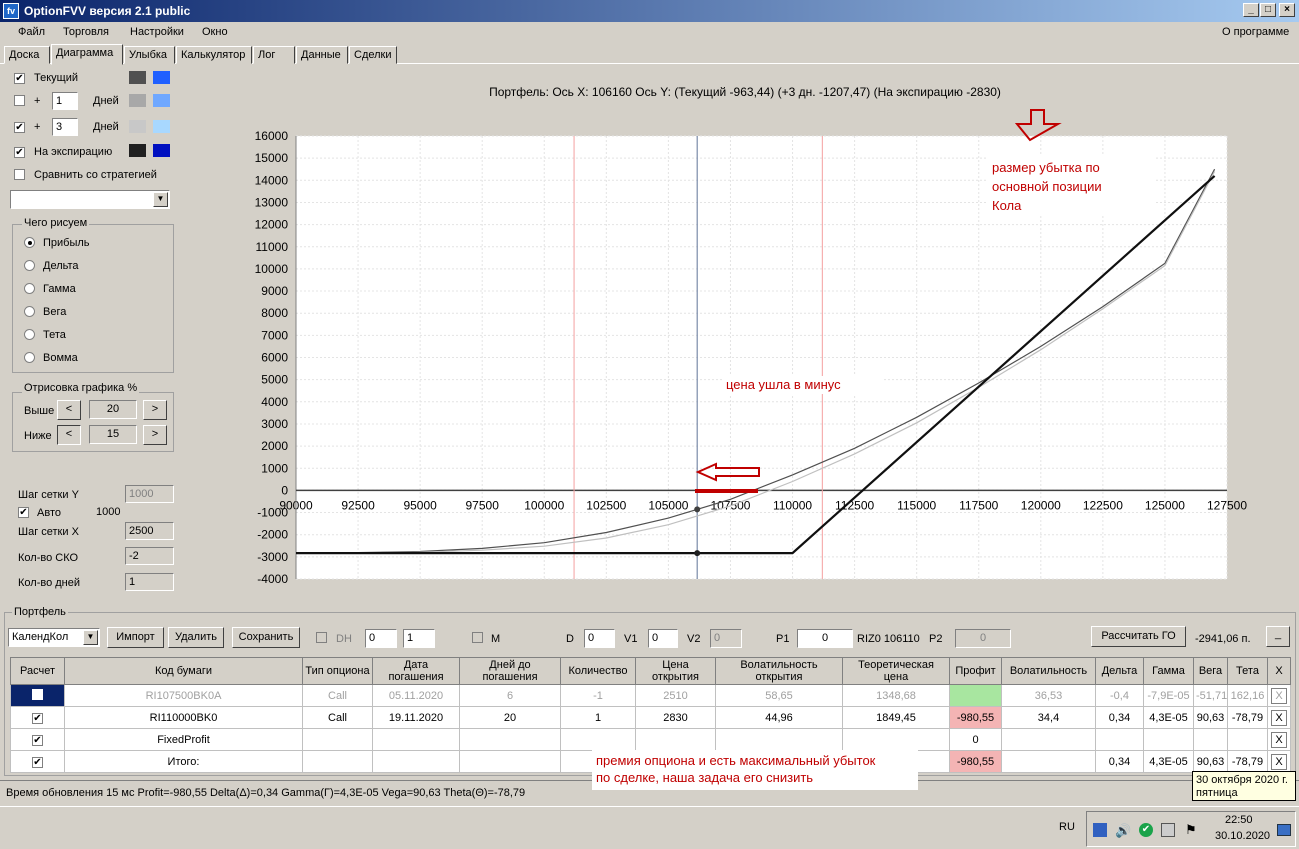 The image size is (1299, 849). Describe the element at coordinates (65, 127) in the screenshot. I see `days2-input: 3` at that location.